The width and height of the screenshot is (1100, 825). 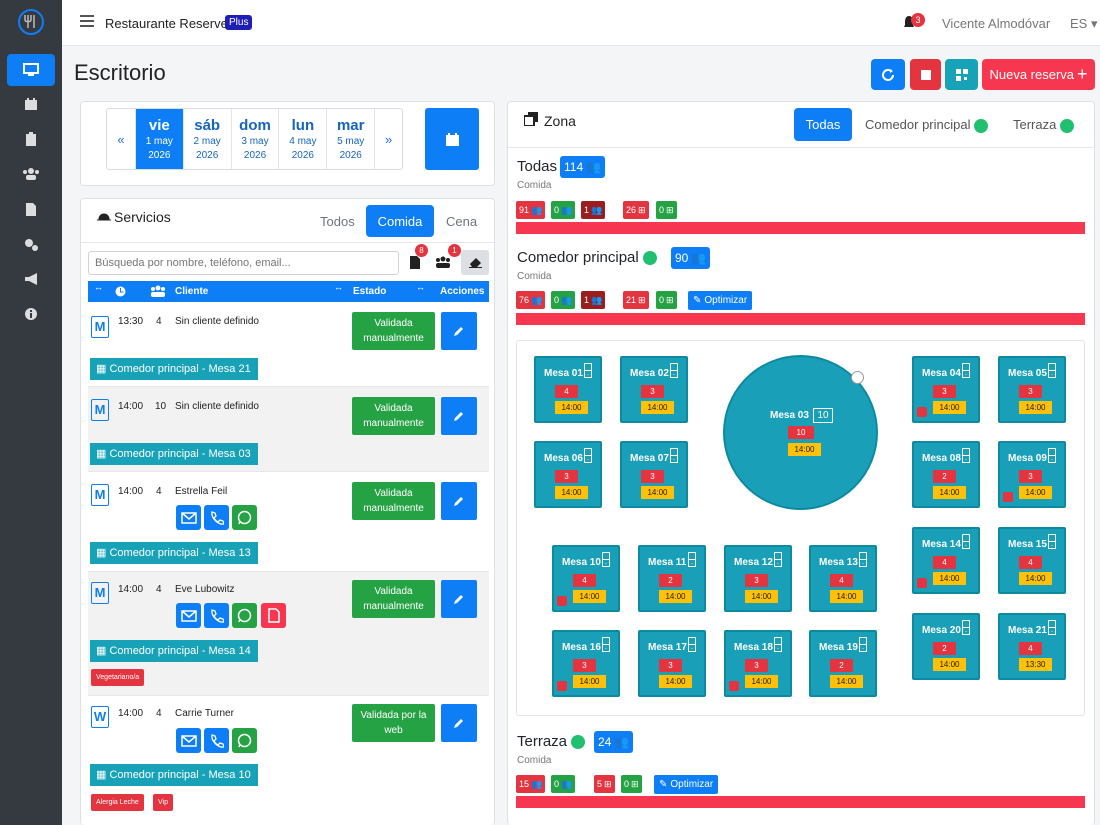 What do you see at coordinates (888, 74) in the screenshot?
I see `refresh-button` at bounding box center [888, 74].